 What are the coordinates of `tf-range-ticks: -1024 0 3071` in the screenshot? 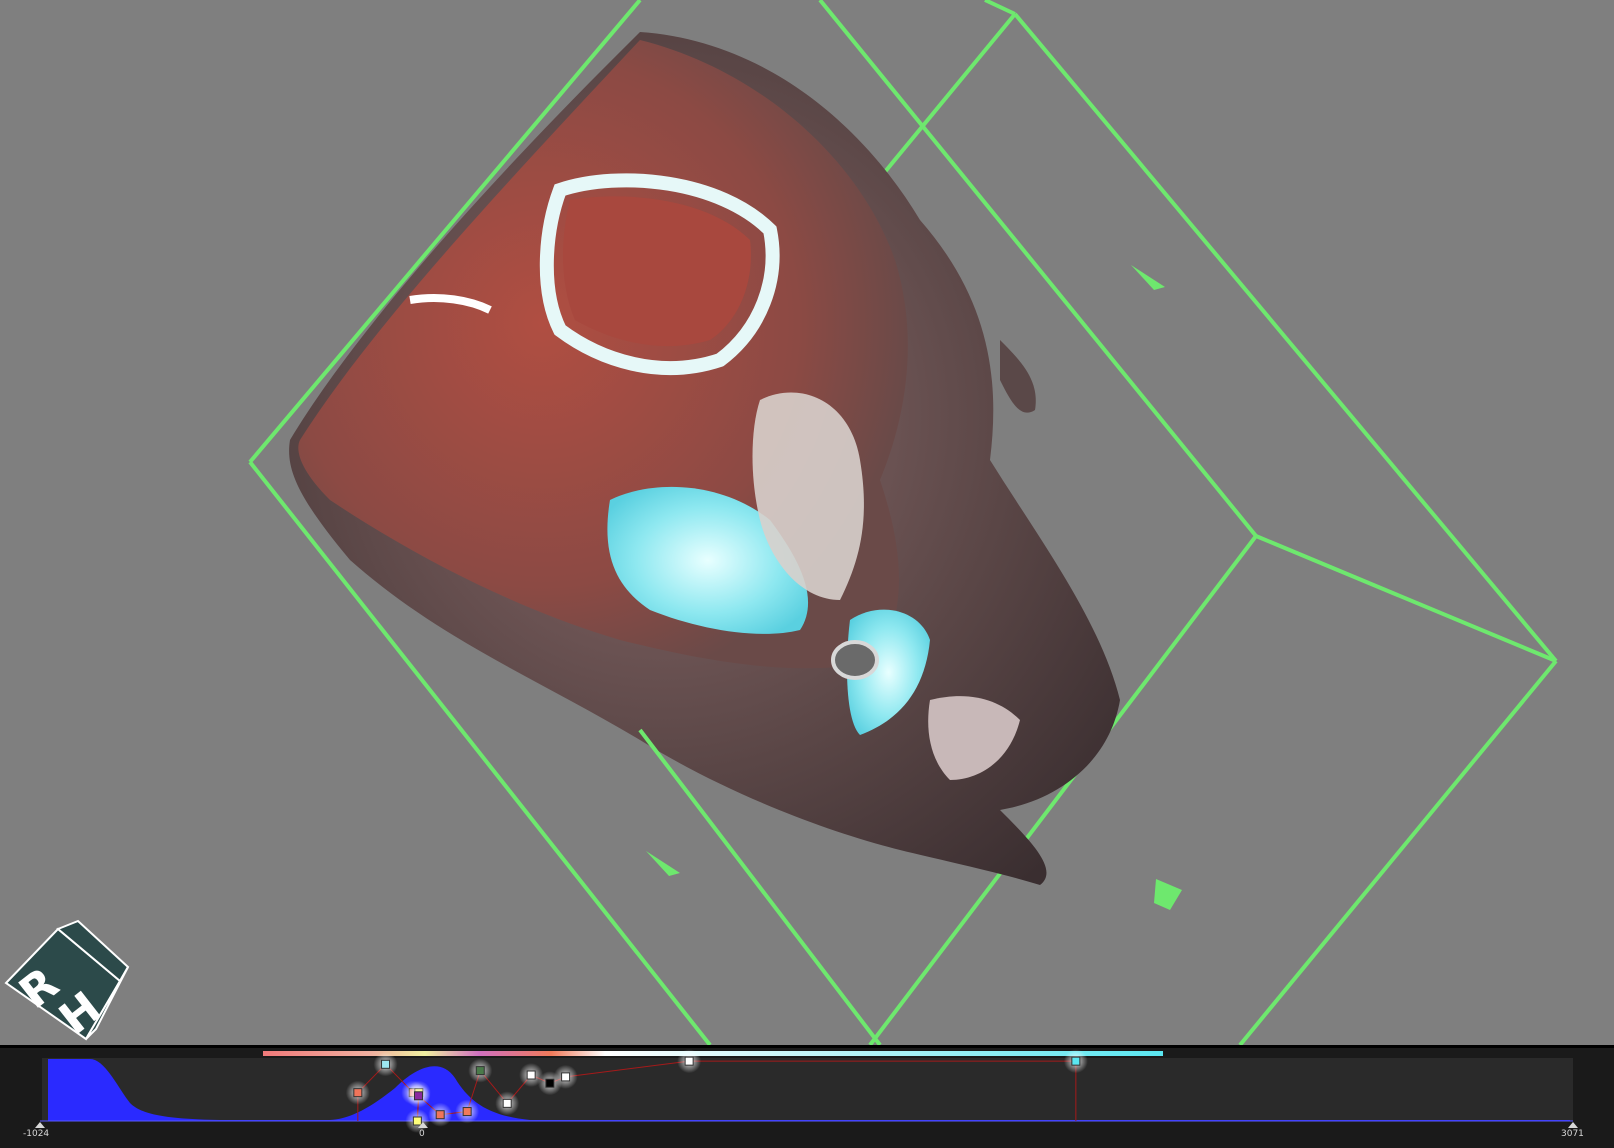 It's located at (803, 1130).